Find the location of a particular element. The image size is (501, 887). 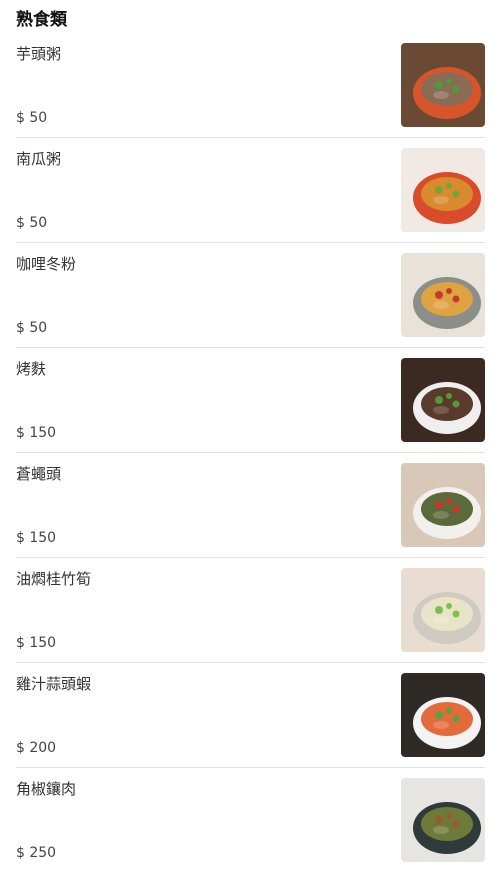

menu-item-name: 咖哩冬粉 is located at coordinates (46, 264).